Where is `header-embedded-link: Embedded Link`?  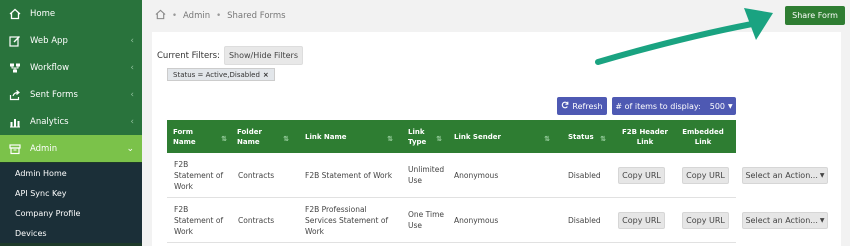 header-embedded-link: Embedded Link is located at coordinates (703, 136).